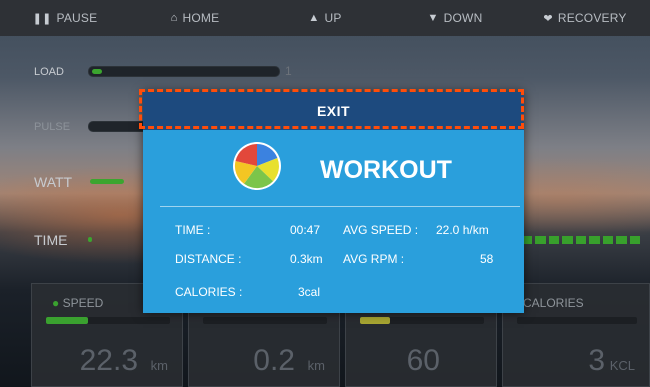 The height and width of the screenshot is (387, 650). What do you see at coordinates (592, 18) in the screenshot?
I see `recovery-label: RECOVERY` at bounding box center [592, 18].